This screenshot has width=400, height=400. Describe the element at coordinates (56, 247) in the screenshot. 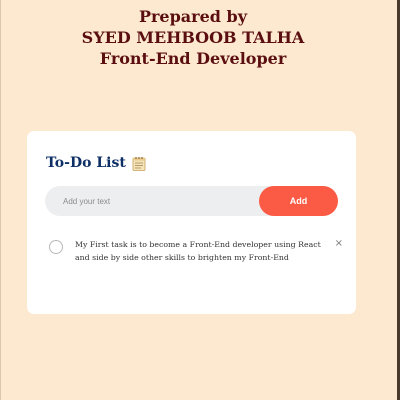

I see `task-checkbox` at that location.